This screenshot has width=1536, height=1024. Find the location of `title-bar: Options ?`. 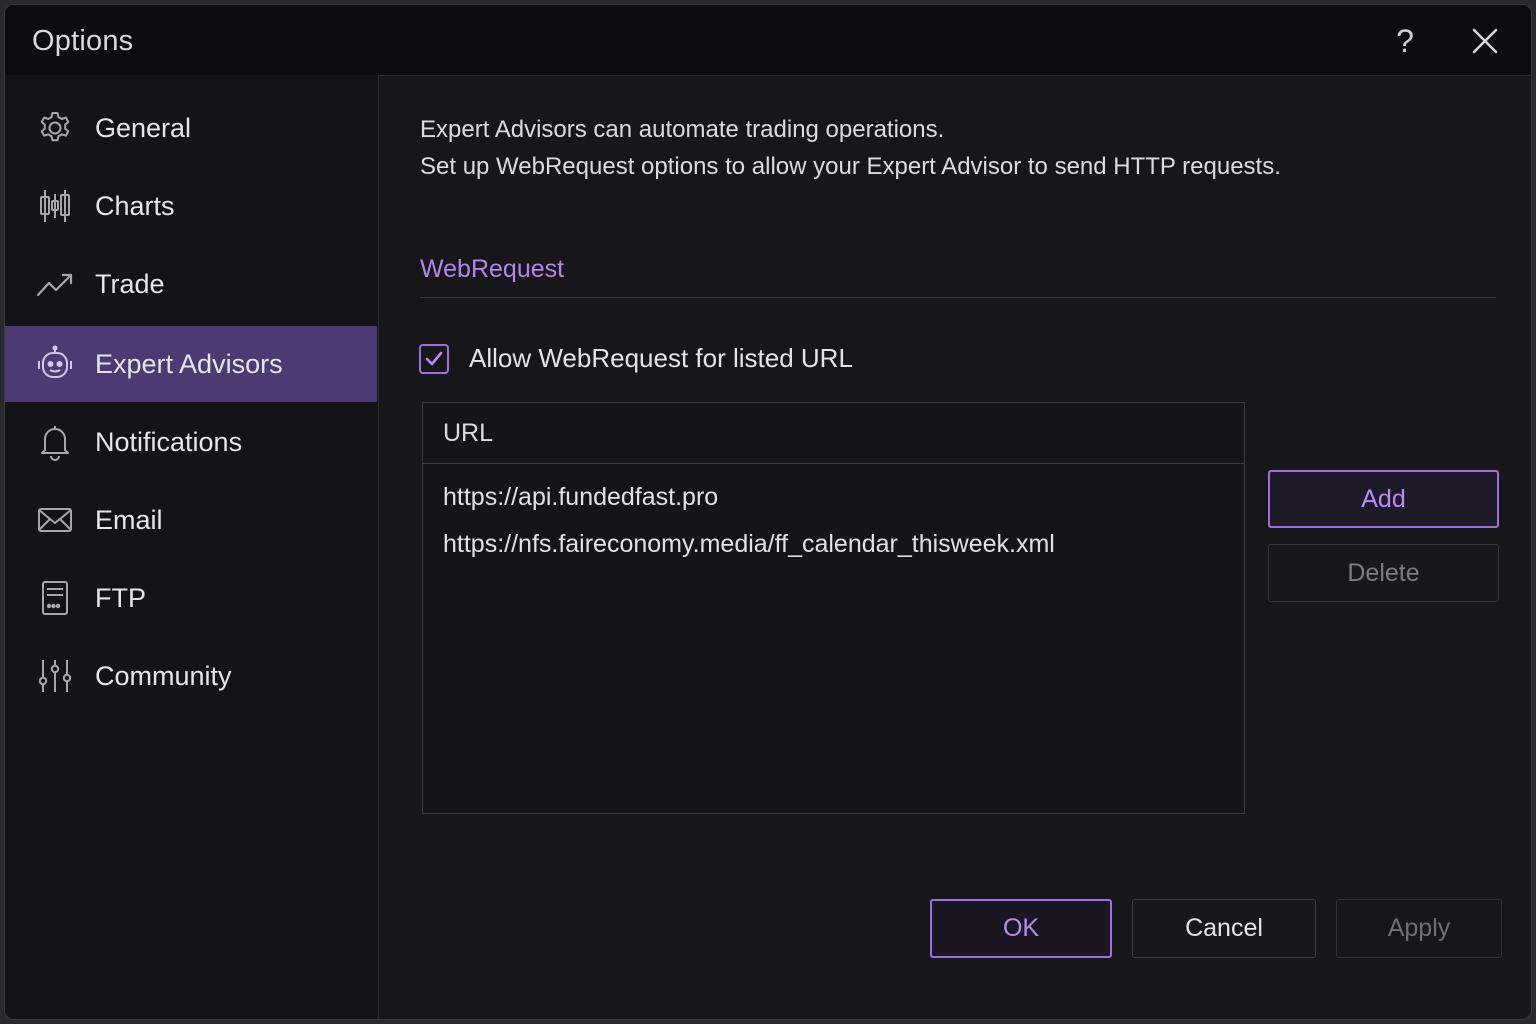

title-bar: Options ? is located at coordinates (768, 40).